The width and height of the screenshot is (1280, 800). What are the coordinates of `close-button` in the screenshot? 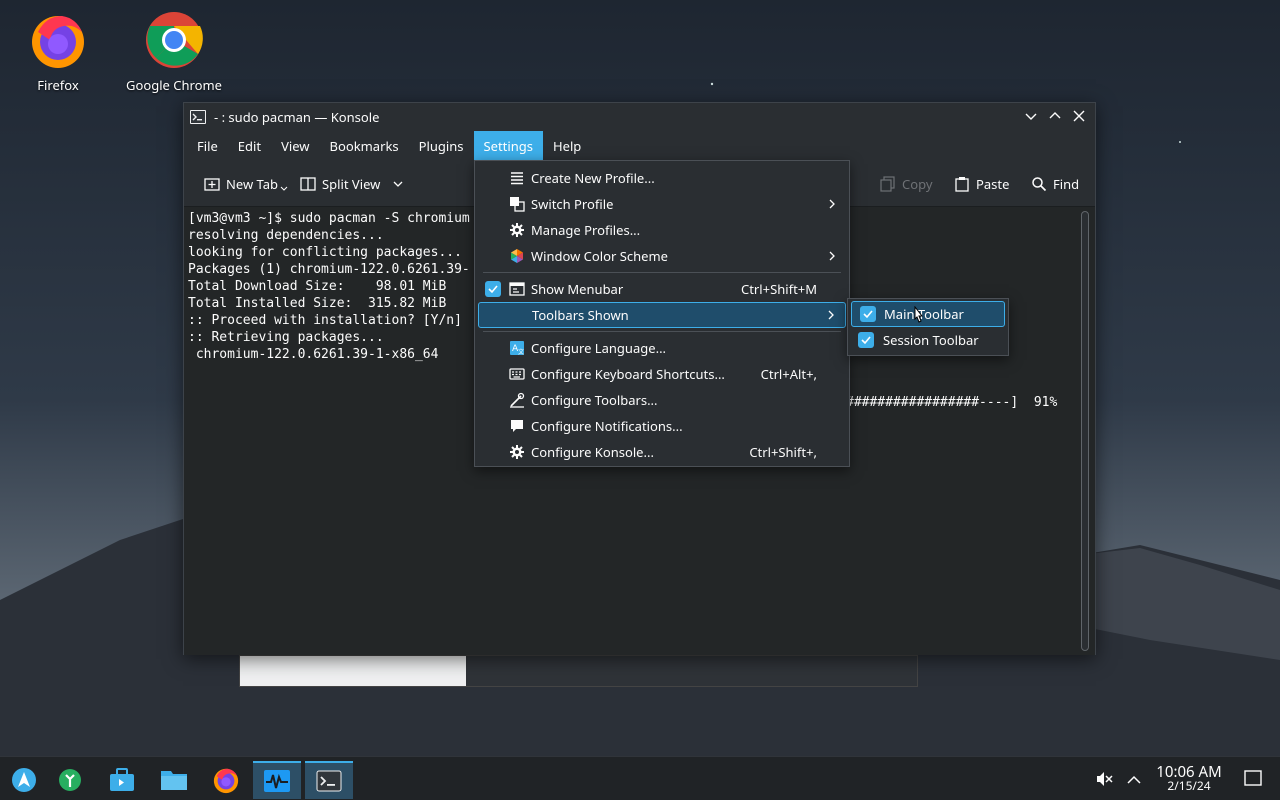 It's located at (1079, 116).